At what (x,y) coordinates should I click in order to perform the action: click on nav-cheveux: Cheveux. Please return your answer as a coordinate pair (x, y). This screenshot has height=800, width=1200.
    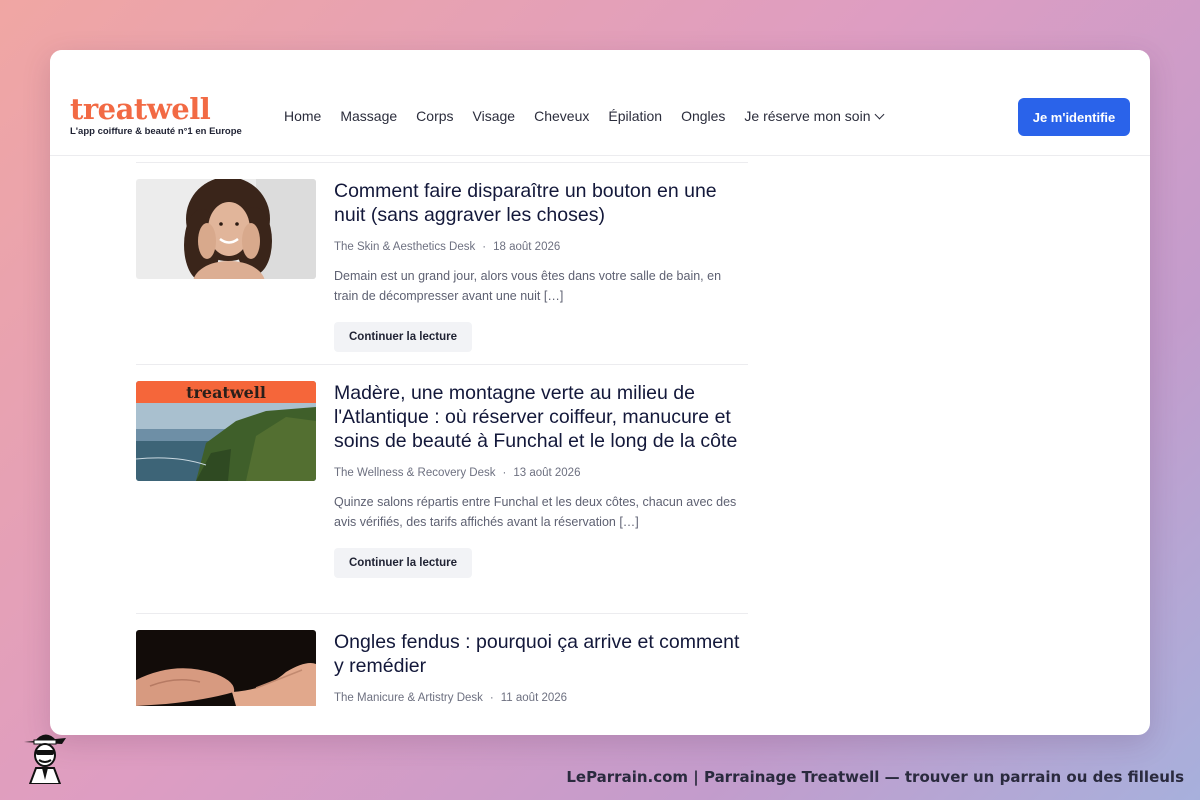
    Looking at the image, I should click on (561, 116).